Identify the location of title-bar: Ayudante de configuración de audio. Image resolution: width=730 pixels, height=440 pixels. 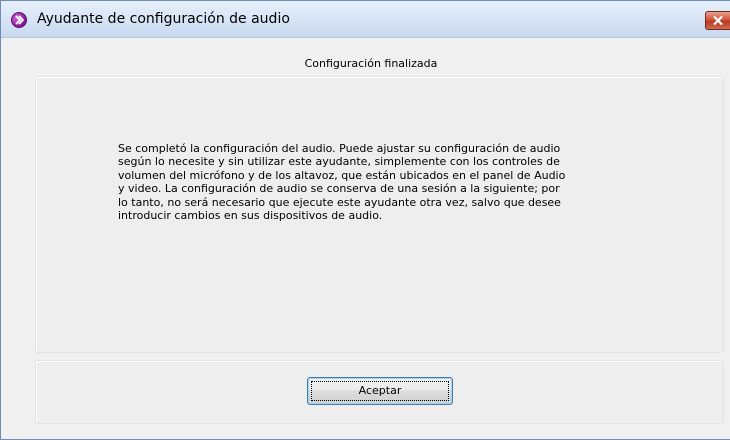
(365, 19).